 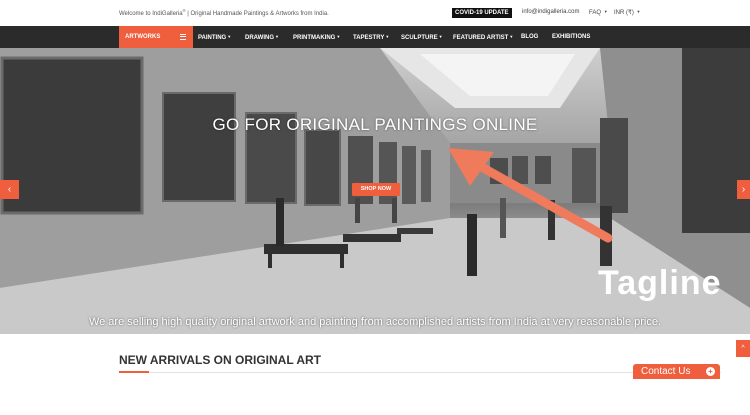 What do you see at coordinates (183, 37) in the screenshot?
I see `menu-icon` at bounding box center [183, 37].